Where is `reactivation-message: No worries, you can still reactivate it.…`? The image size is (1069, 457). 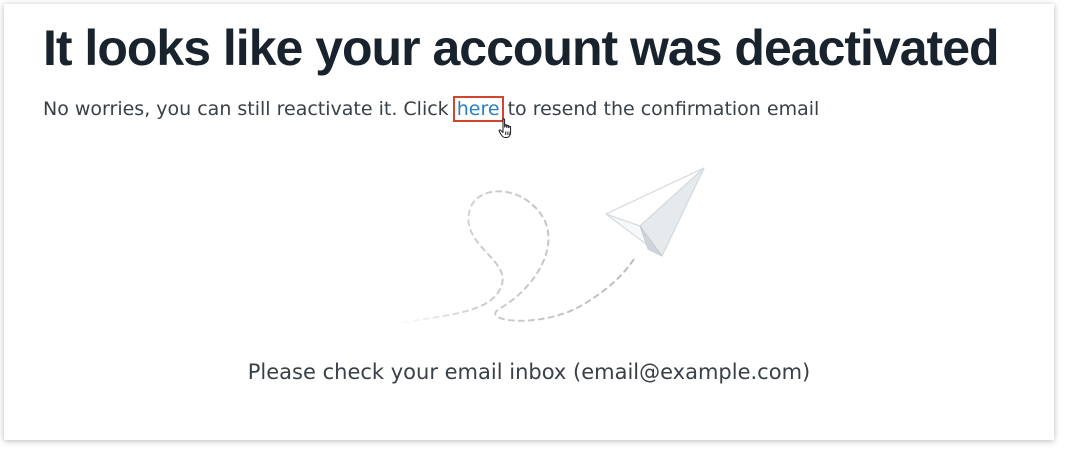
reactivation-message: No worries, you can still reactivate it.… is located at coordinates (431, 109).